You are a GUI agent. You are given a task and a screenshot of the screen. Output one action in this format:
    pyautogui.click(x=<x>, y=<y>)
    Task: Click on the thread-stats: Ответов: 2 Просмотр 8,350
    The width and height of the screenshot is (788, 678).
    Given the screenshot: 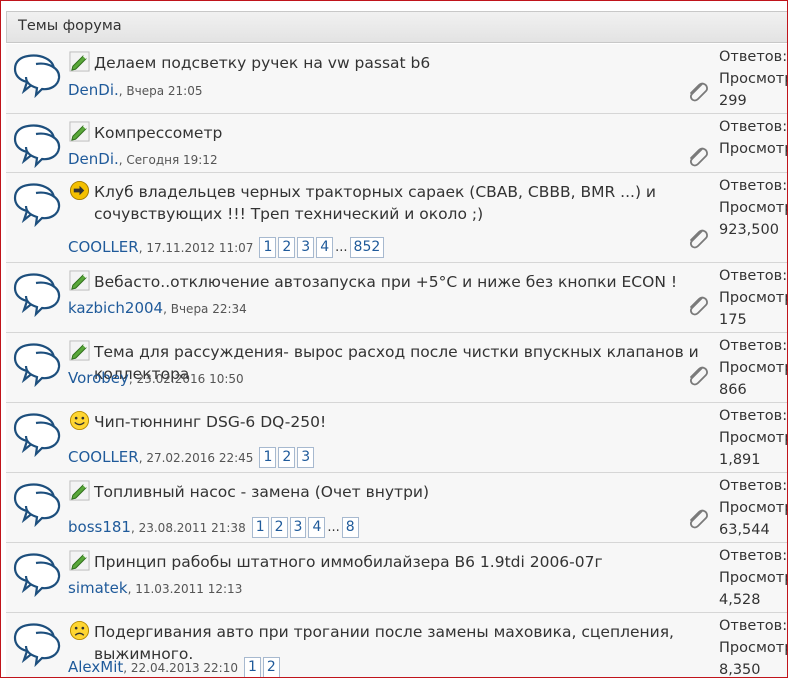 What is the action you would take?
    pyautogui.click(x=753, y=646)
    